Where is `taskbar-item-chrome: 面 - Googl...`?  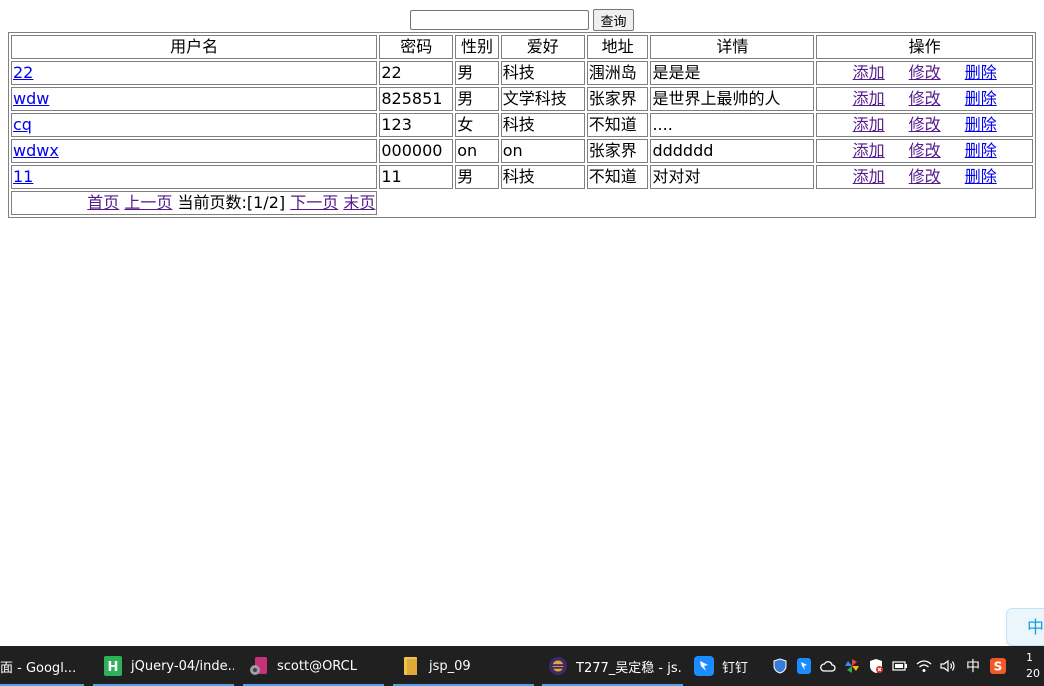
taskbar-item-chrome: 面 - Googl... is located at coordinates (42, 666).